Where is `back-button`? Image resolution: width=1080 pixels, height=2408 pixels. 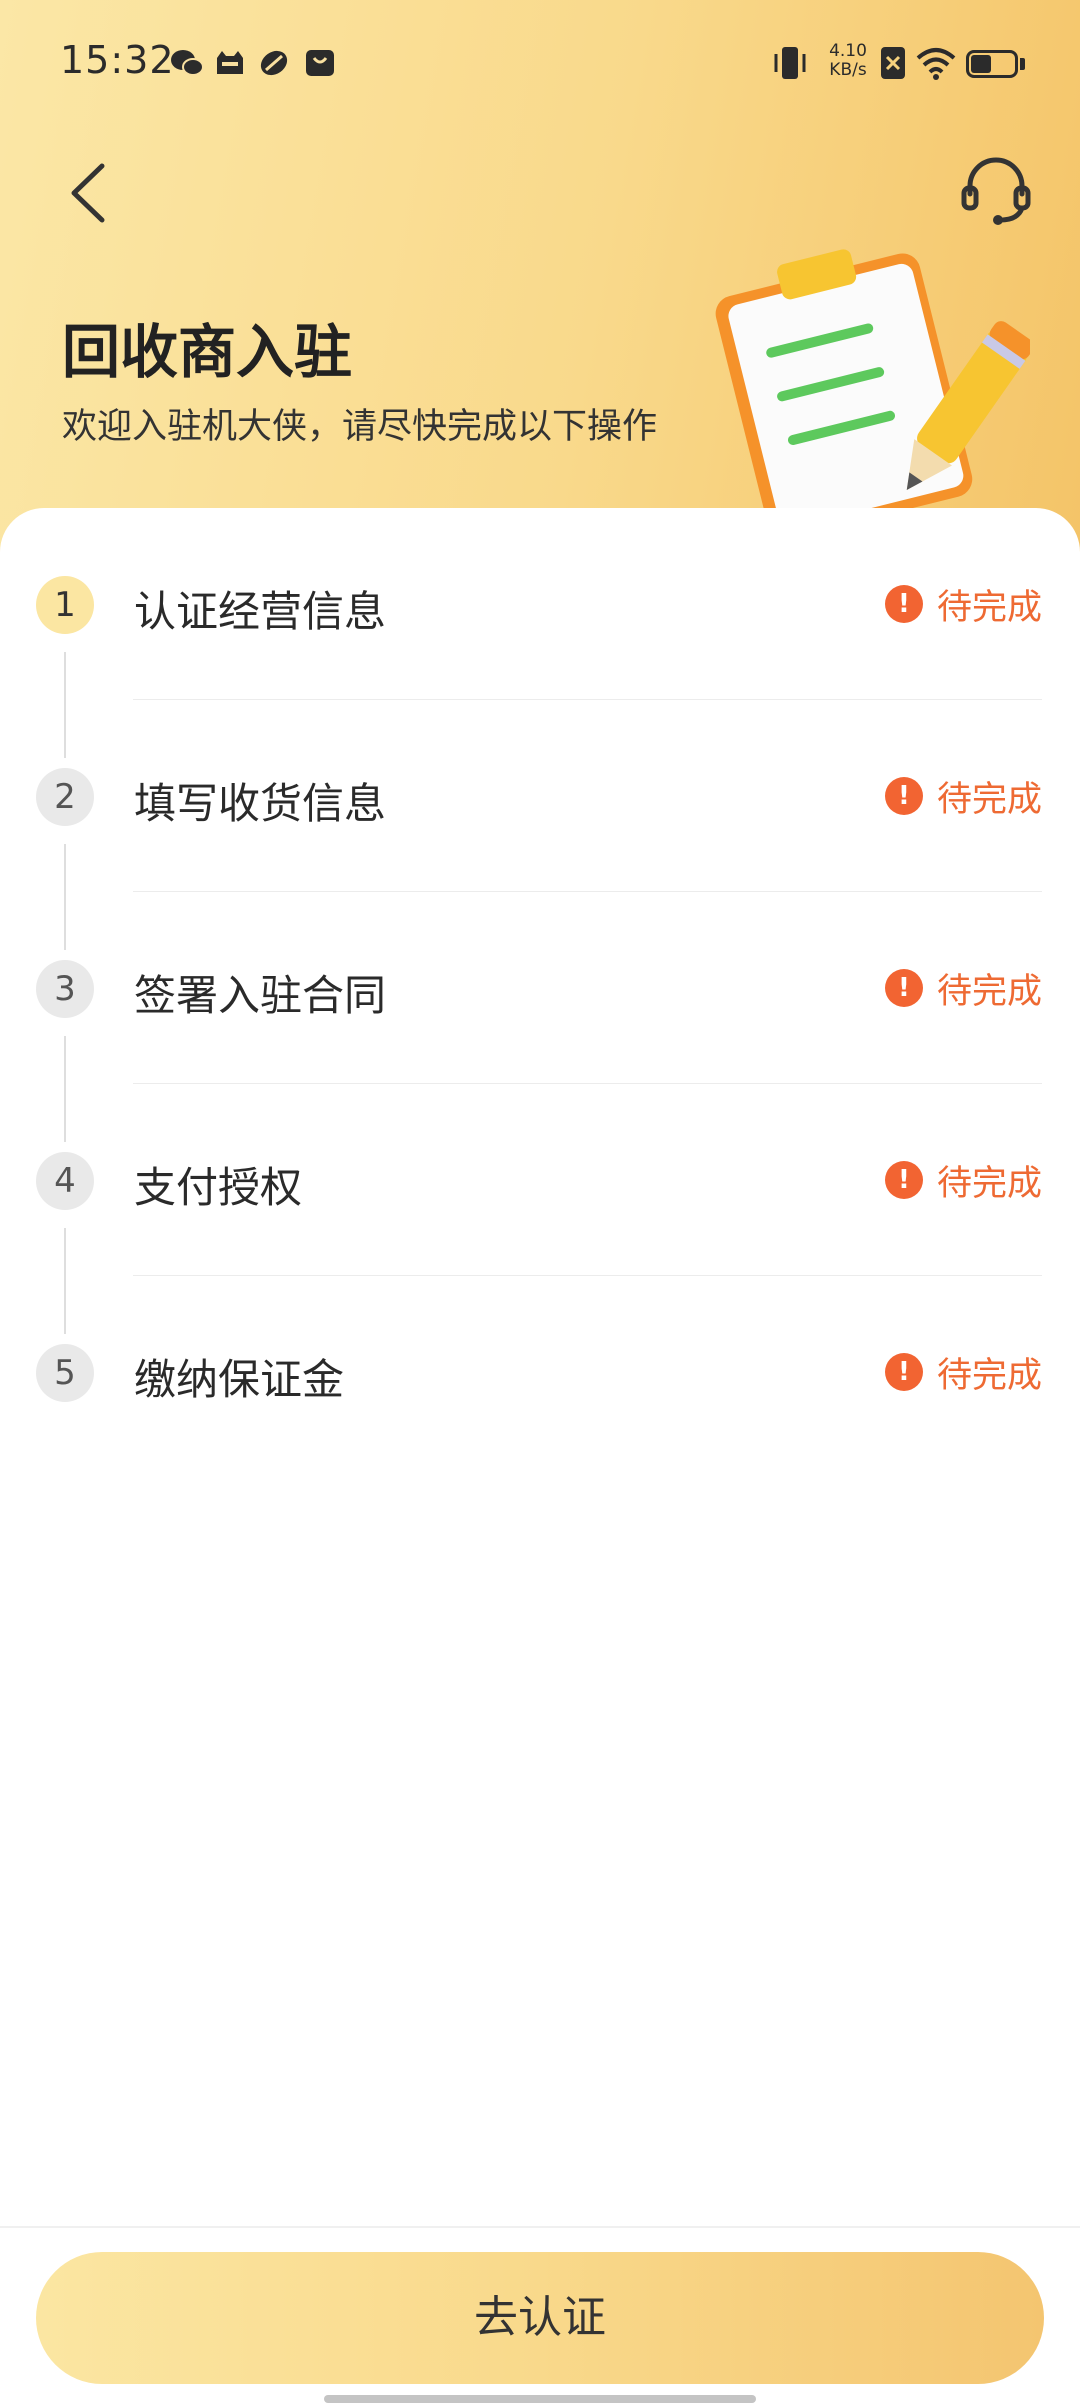 back-button is located at coordinates (88, 193).